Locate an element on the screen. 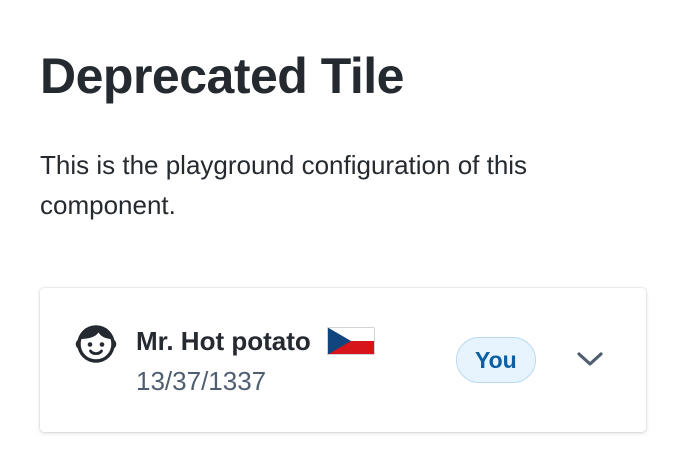  czech-flag-icon is located at coordinates (350, 341).